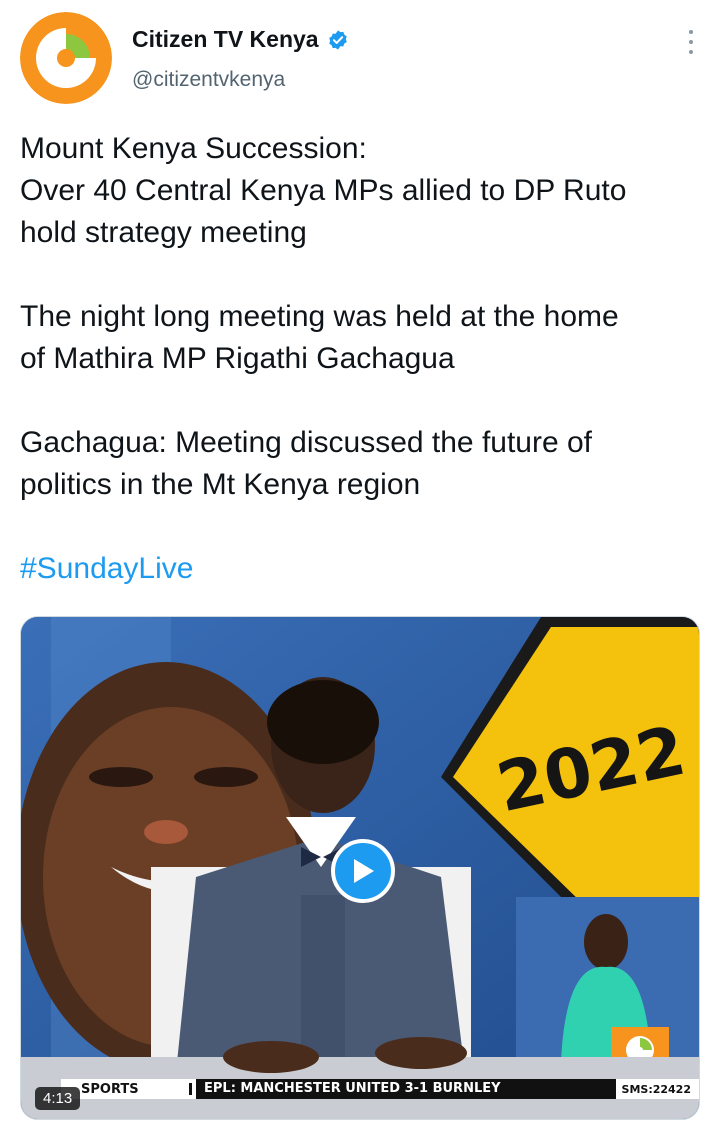 This screenshot has width=720, height=1121. What do you see at coordinates (193, 148) in the screenshot?
I see `text-line: Mount Kenya Succession:` at bounding box center [193, 148].